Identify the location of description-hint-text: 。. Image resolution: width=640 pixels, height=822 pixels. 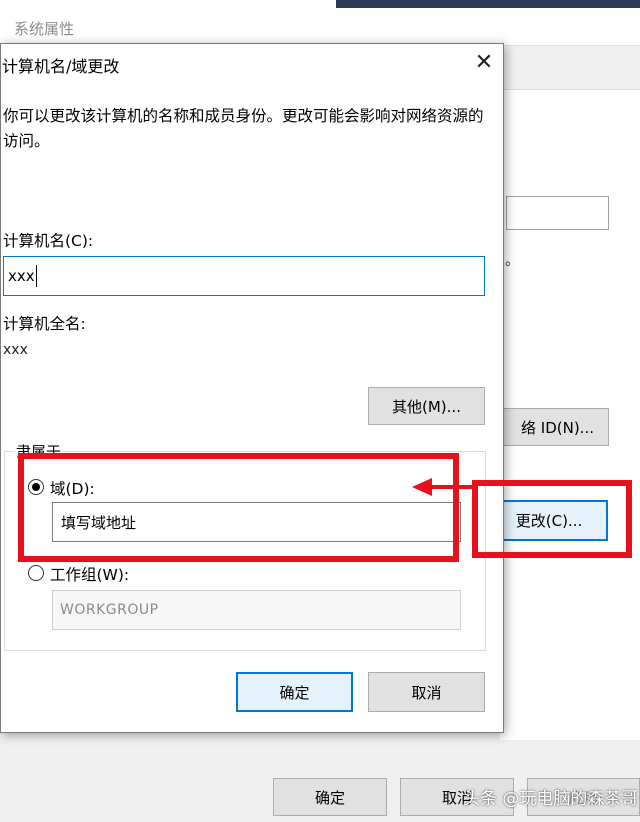
(512, 261).